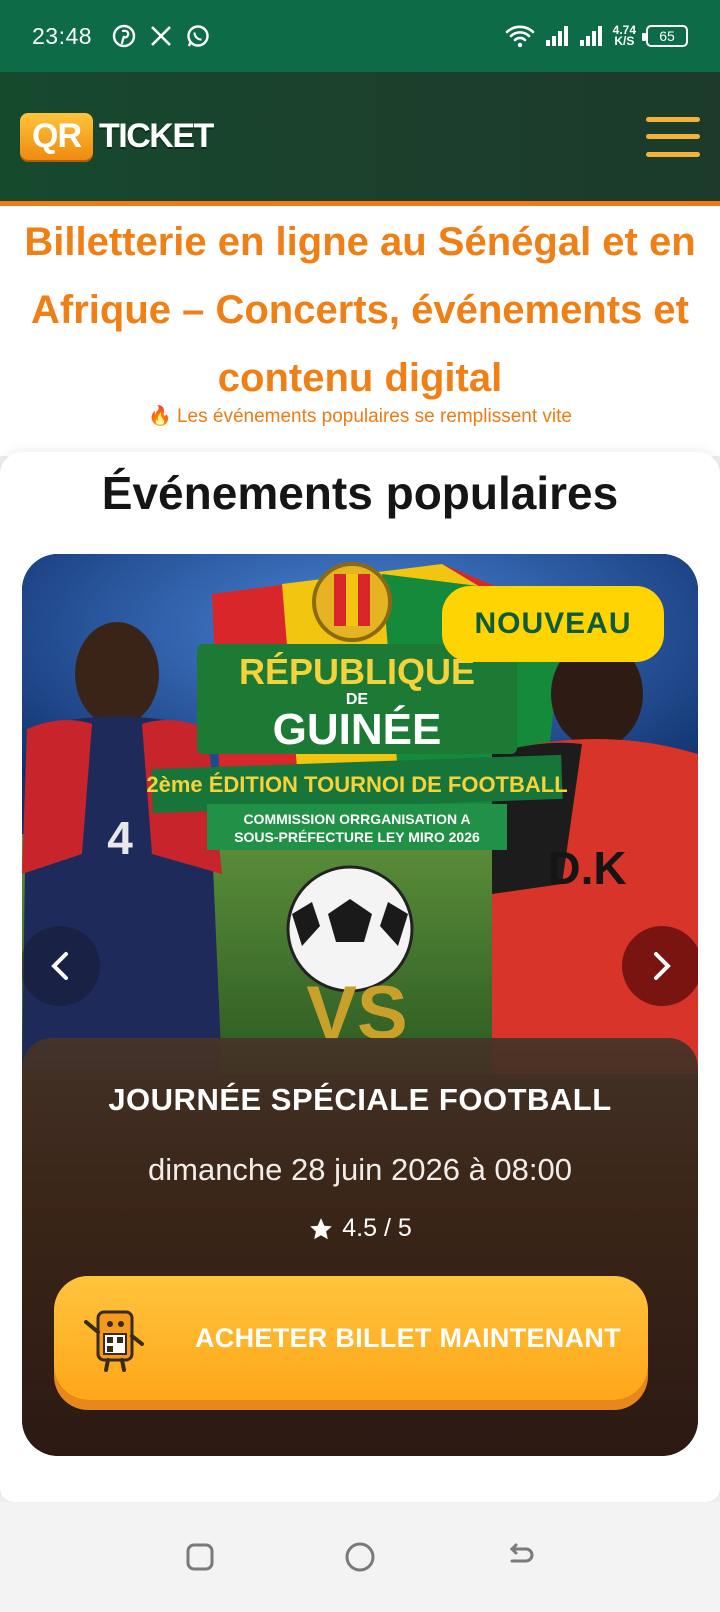  I want to click on event-date: dimanche 28 juin 2026 à 08:00, so click(360, 1169).